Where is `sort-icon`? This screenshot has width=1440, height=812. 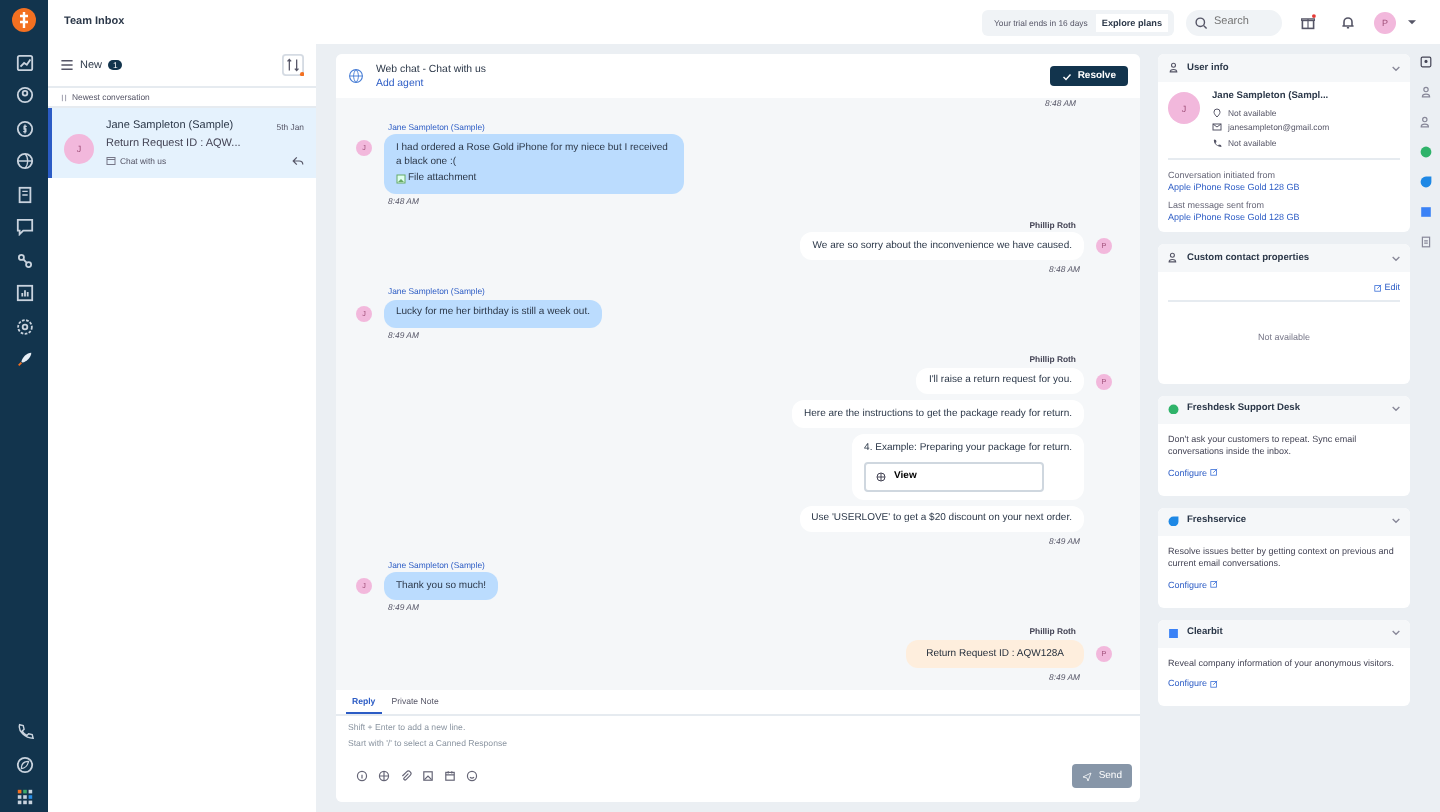
sort-icon is located at coordinates (293, 65).